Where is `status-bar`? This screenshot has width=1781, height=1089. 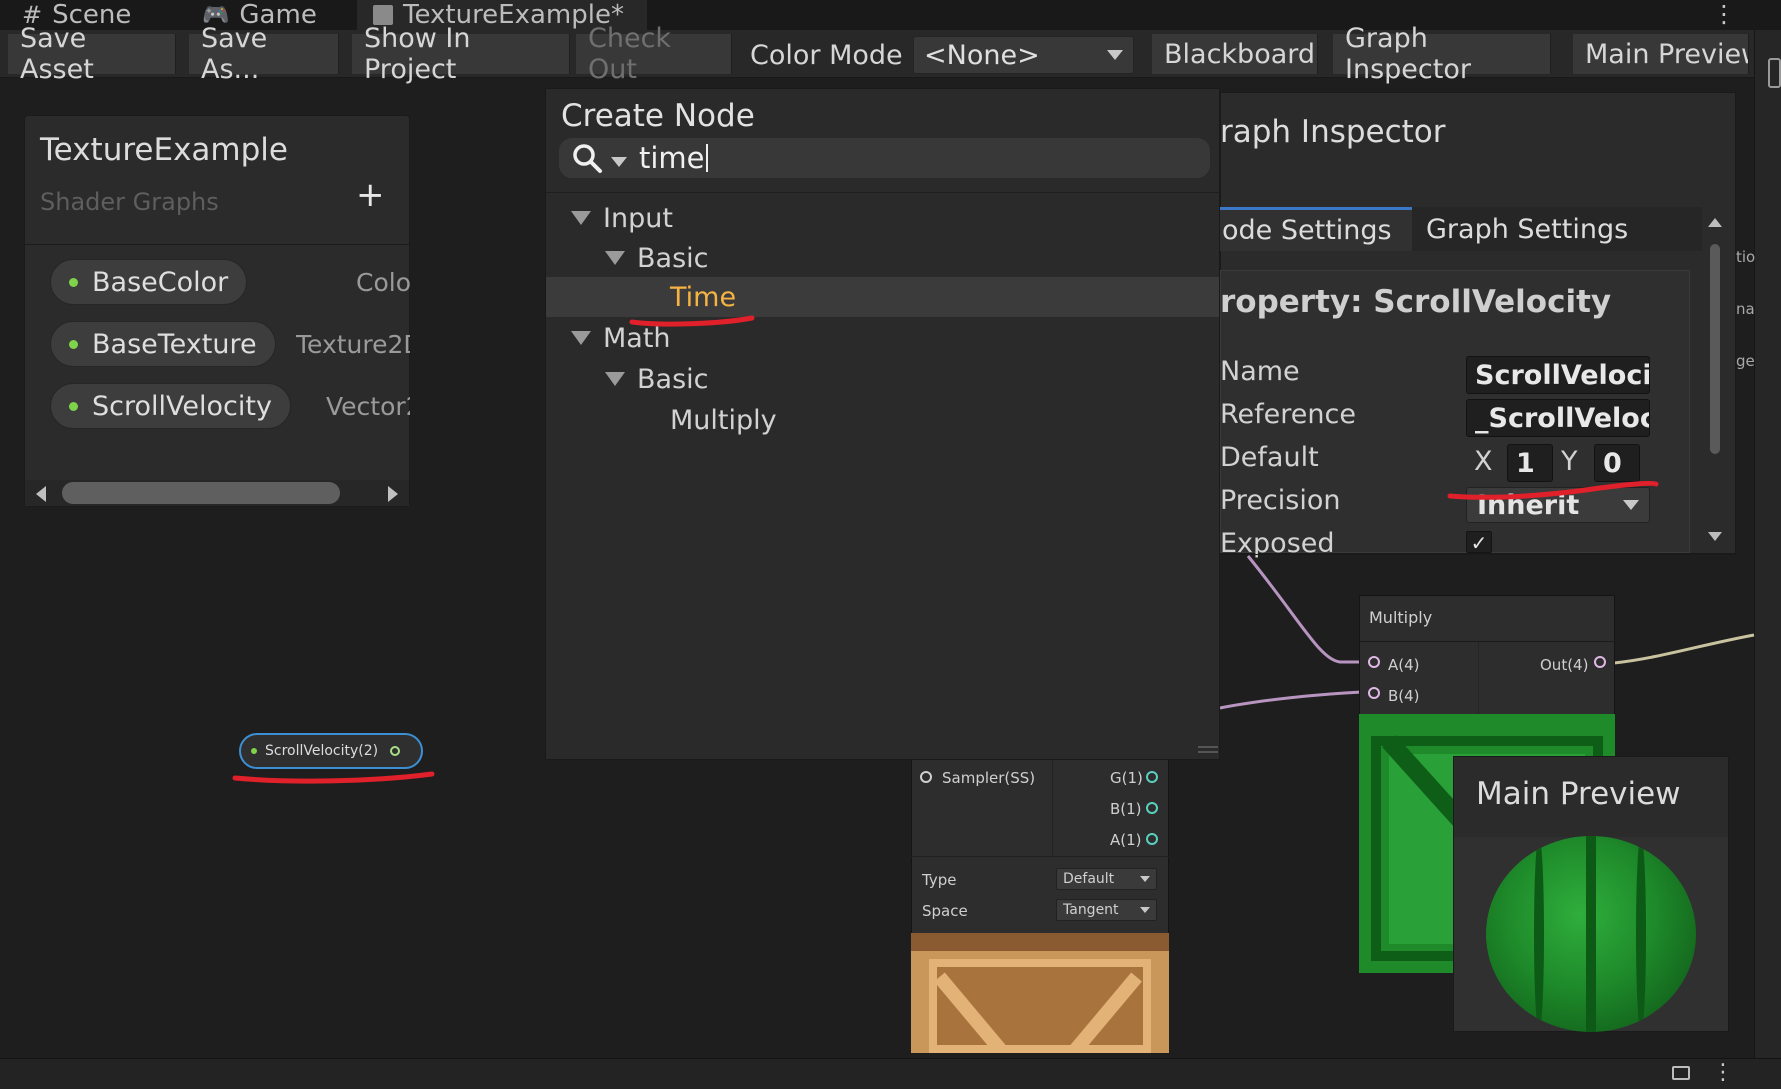
status-bar is located at coordinates (890, 1073).